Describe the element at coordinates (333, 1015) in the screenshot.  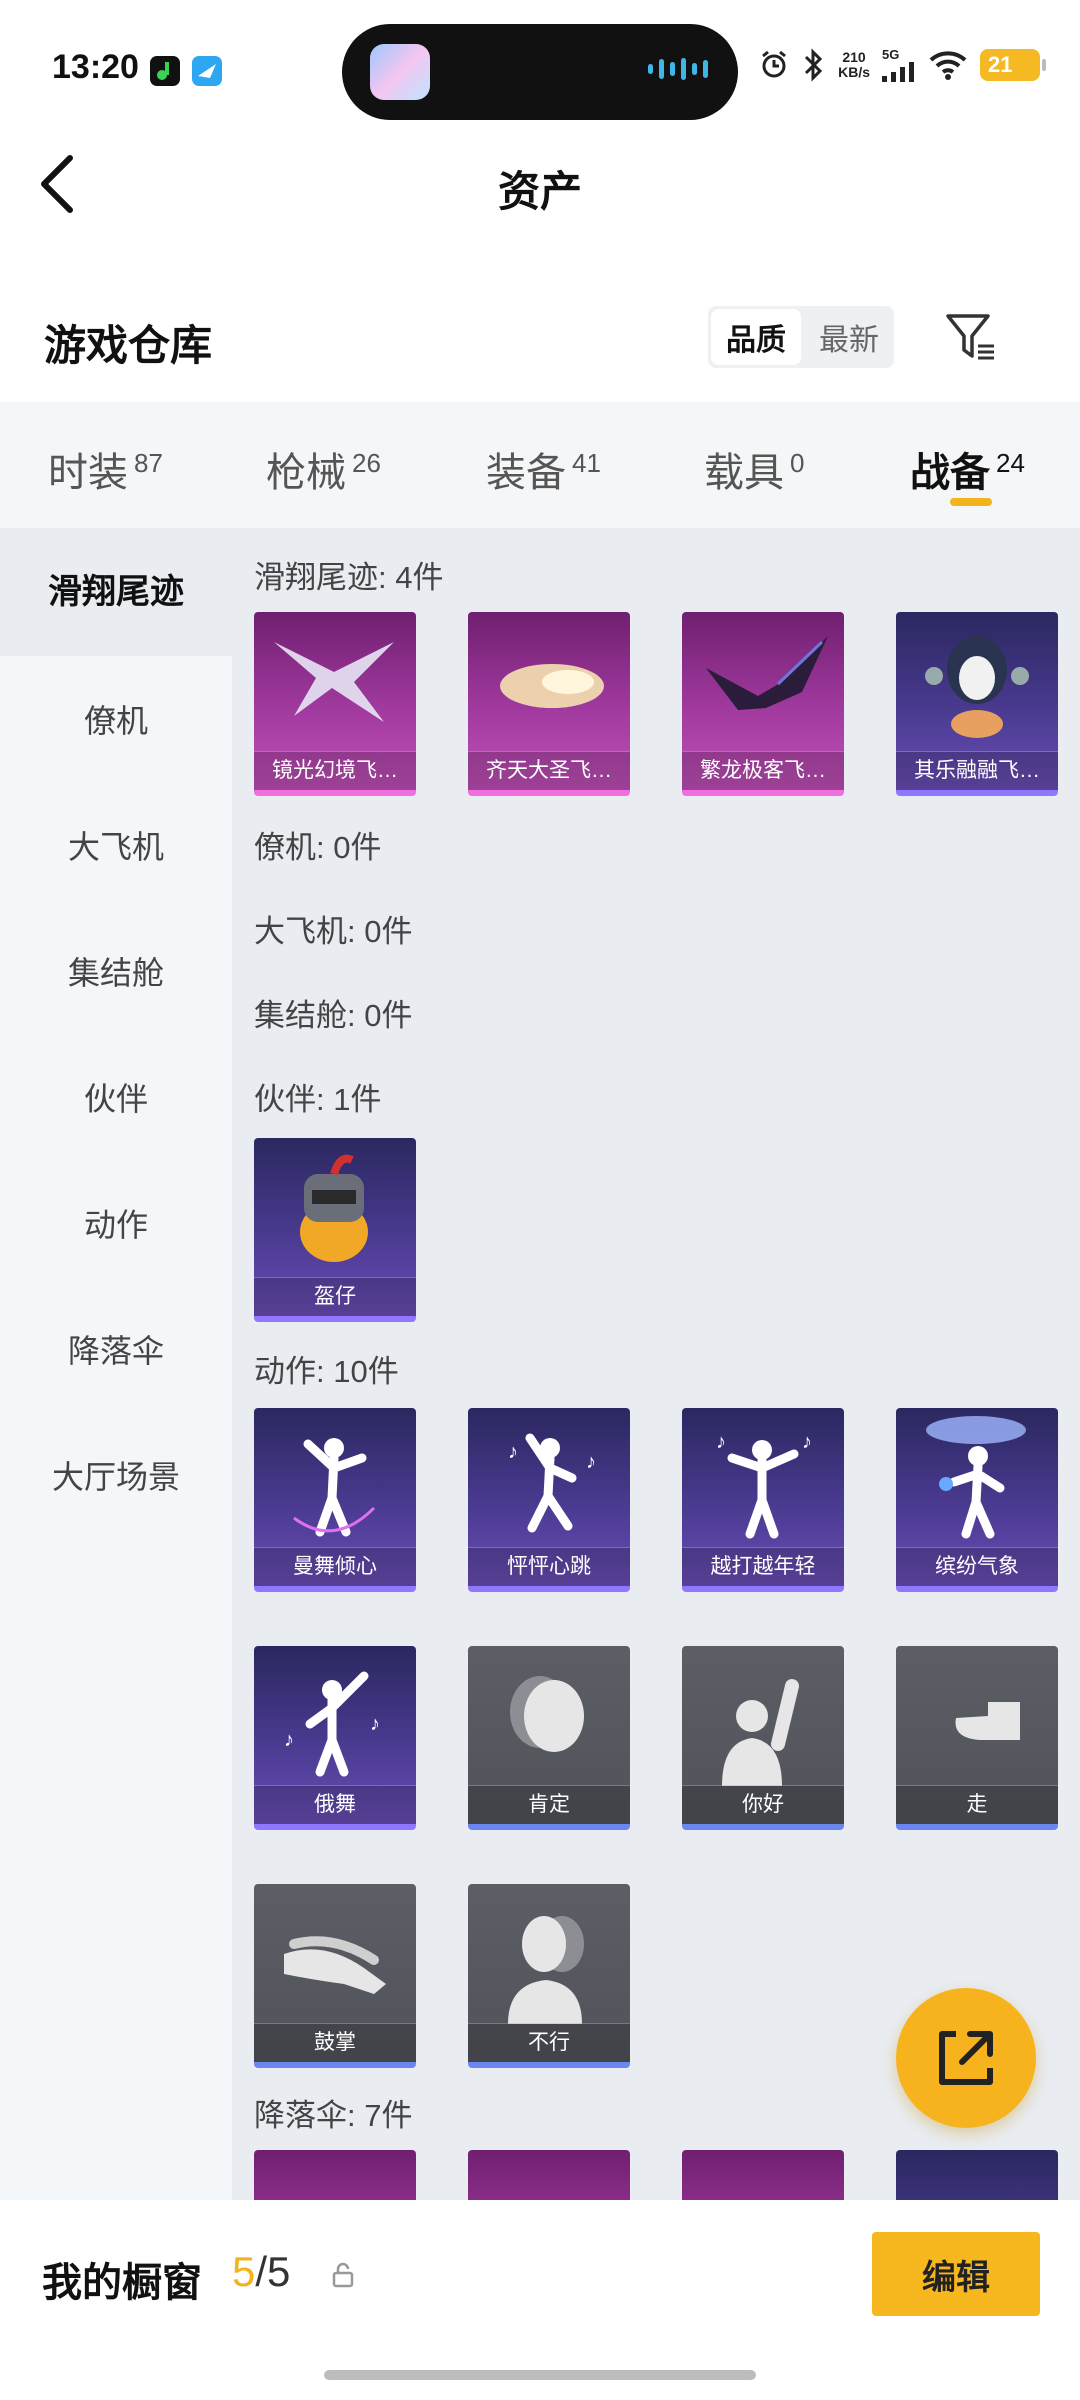
I see `section-title-assembly-pod: 集结舱: 0件` at that location.